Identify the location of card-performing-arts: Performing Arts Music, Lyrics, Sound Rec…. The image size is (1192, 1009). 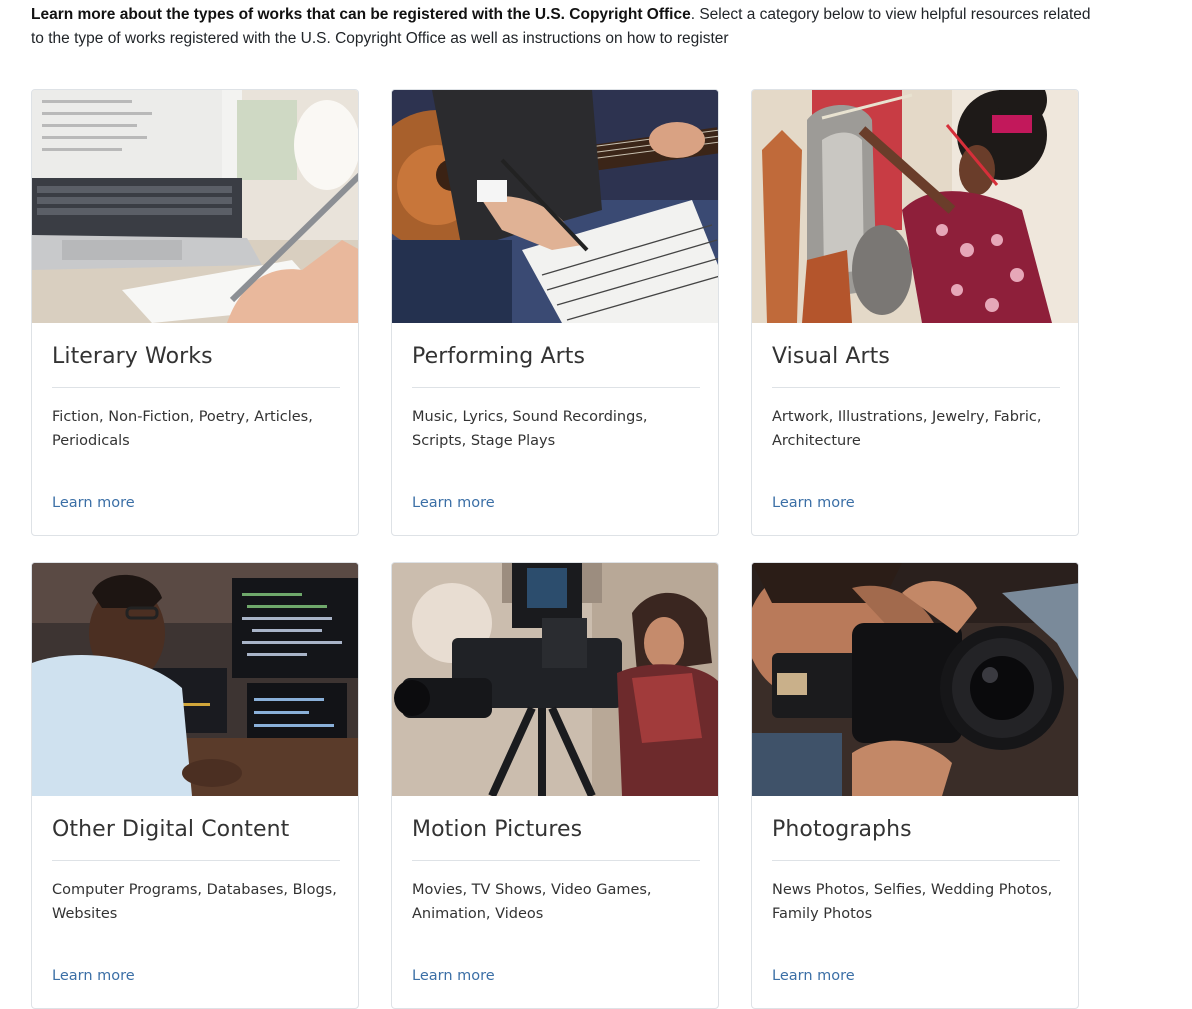
(555, 312).